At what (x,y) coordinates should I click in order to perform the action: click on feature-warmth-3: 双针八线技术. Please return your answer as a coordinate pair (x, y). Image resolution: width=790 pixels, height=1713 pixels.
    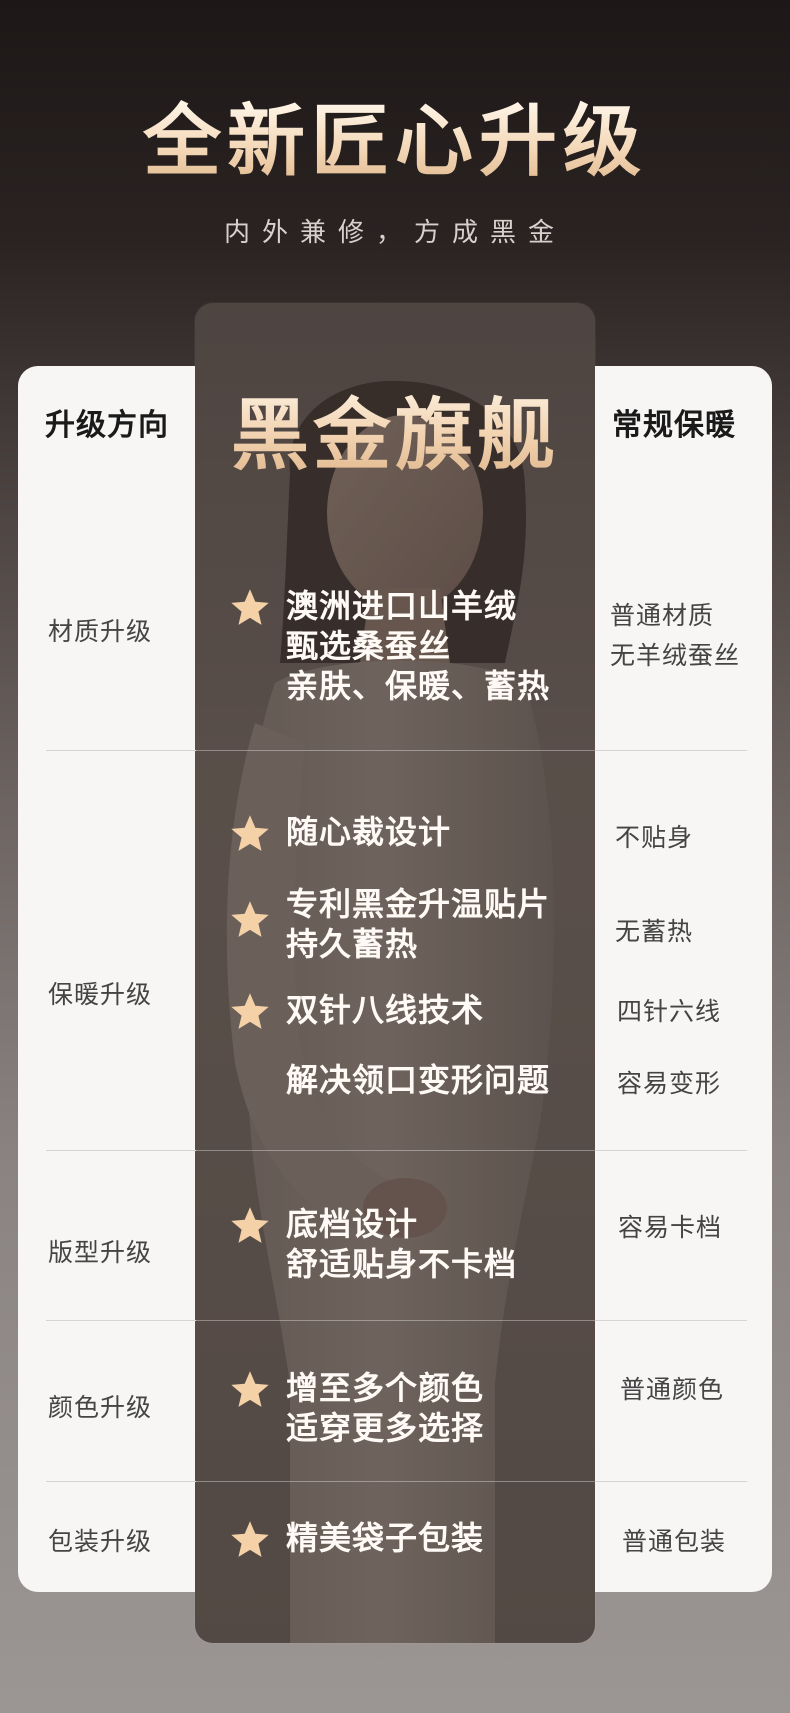
    Looking at the image, I should click on (356, 1012).